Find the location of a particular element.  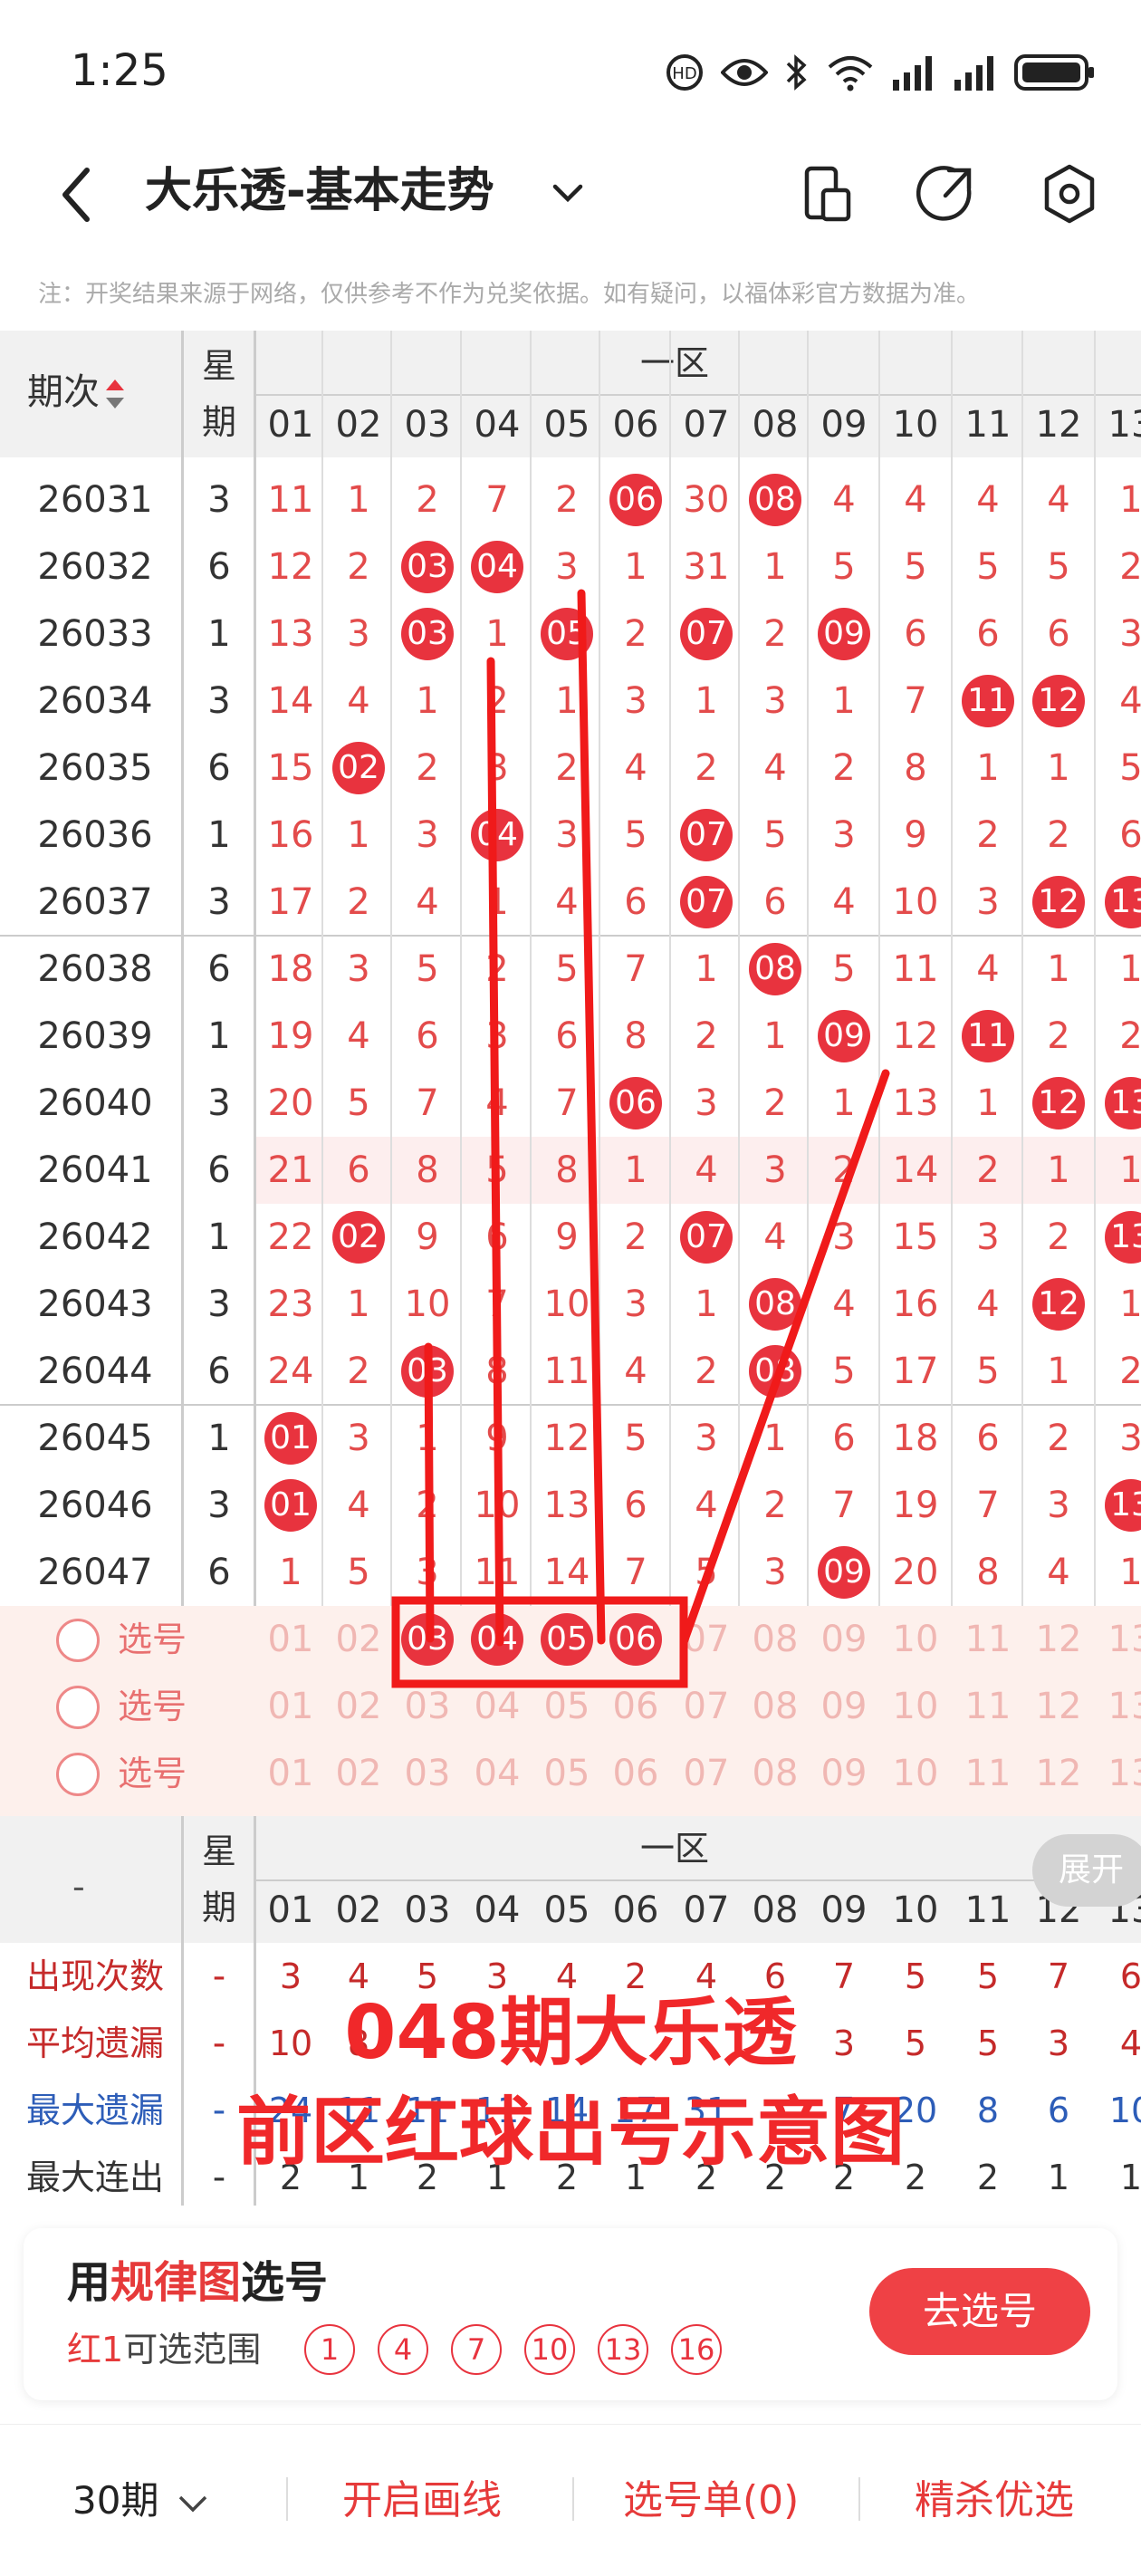

expand-button: 展开 is located at coordinates (1087, 1870).